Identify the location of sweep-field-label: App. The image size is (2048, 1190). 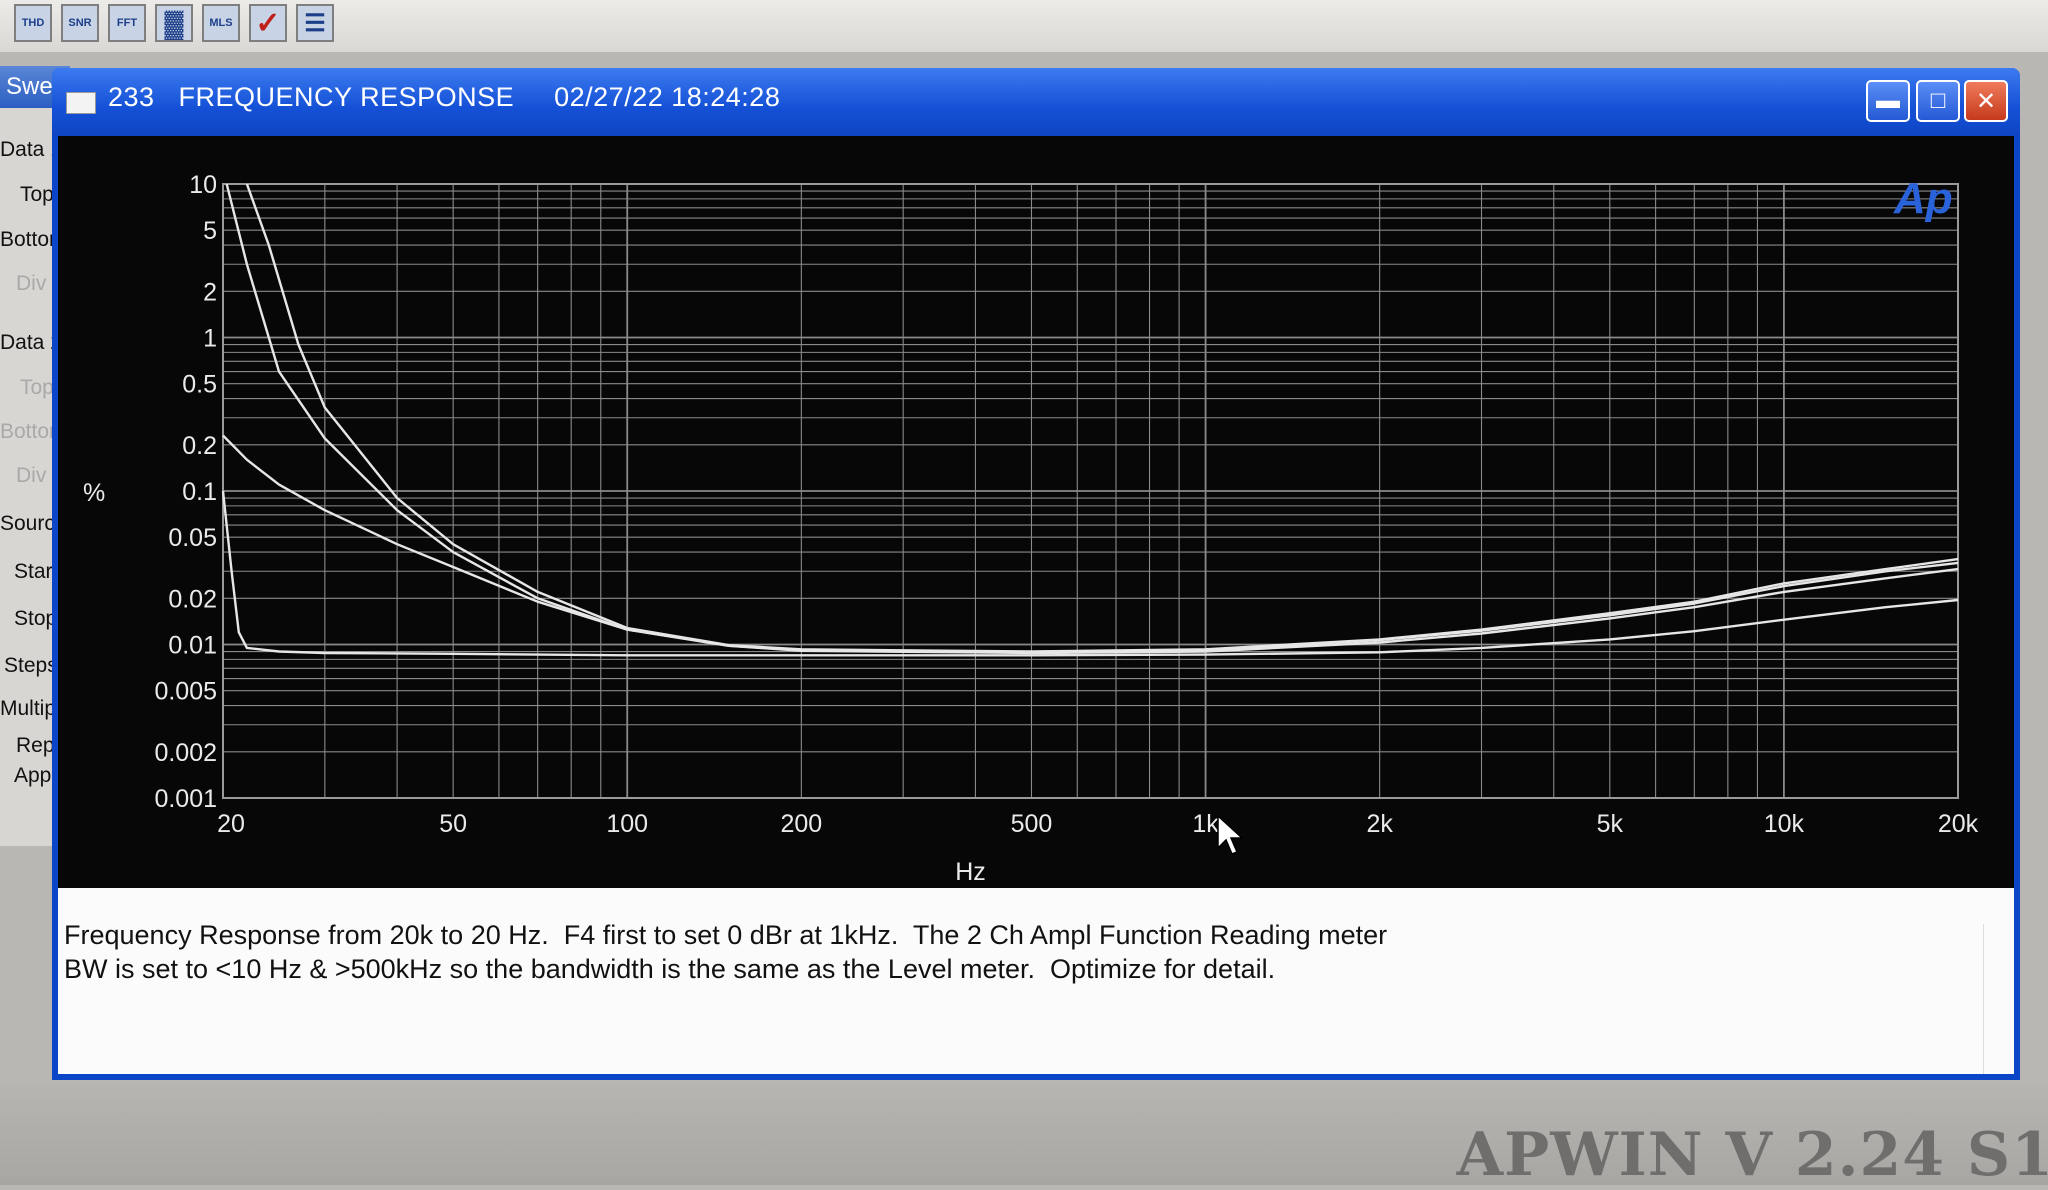
(33, 775).